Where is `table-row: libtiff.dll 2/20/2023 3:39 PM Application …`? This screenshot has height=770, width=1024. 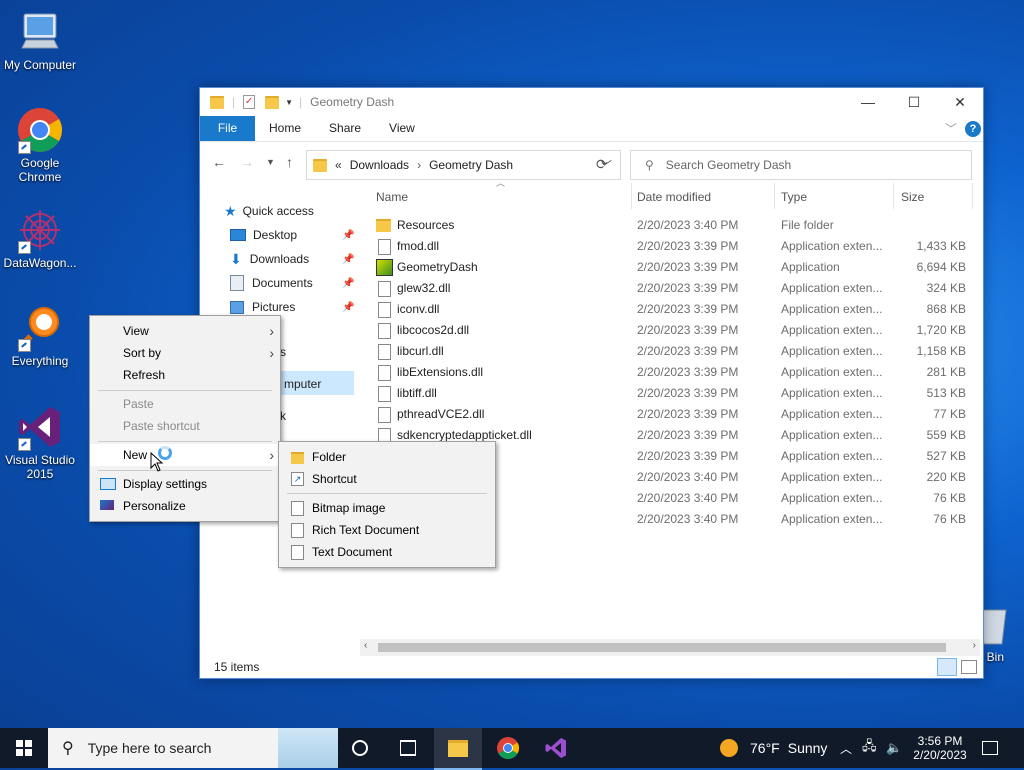 table-row: libtiff.dll 2/20/2023 3:39 PM Application … is located at coordinates (672, 392).